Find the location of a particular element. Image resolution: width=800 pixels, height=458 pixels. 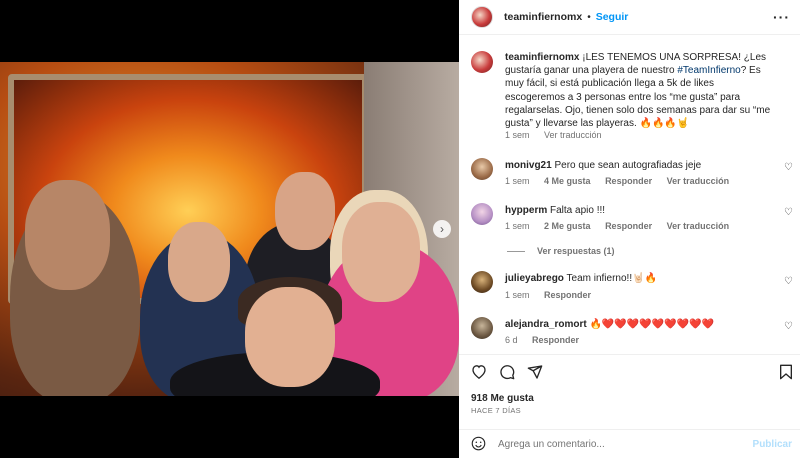

post-username: teaminfiernomx is located at coordinates (543, 17).